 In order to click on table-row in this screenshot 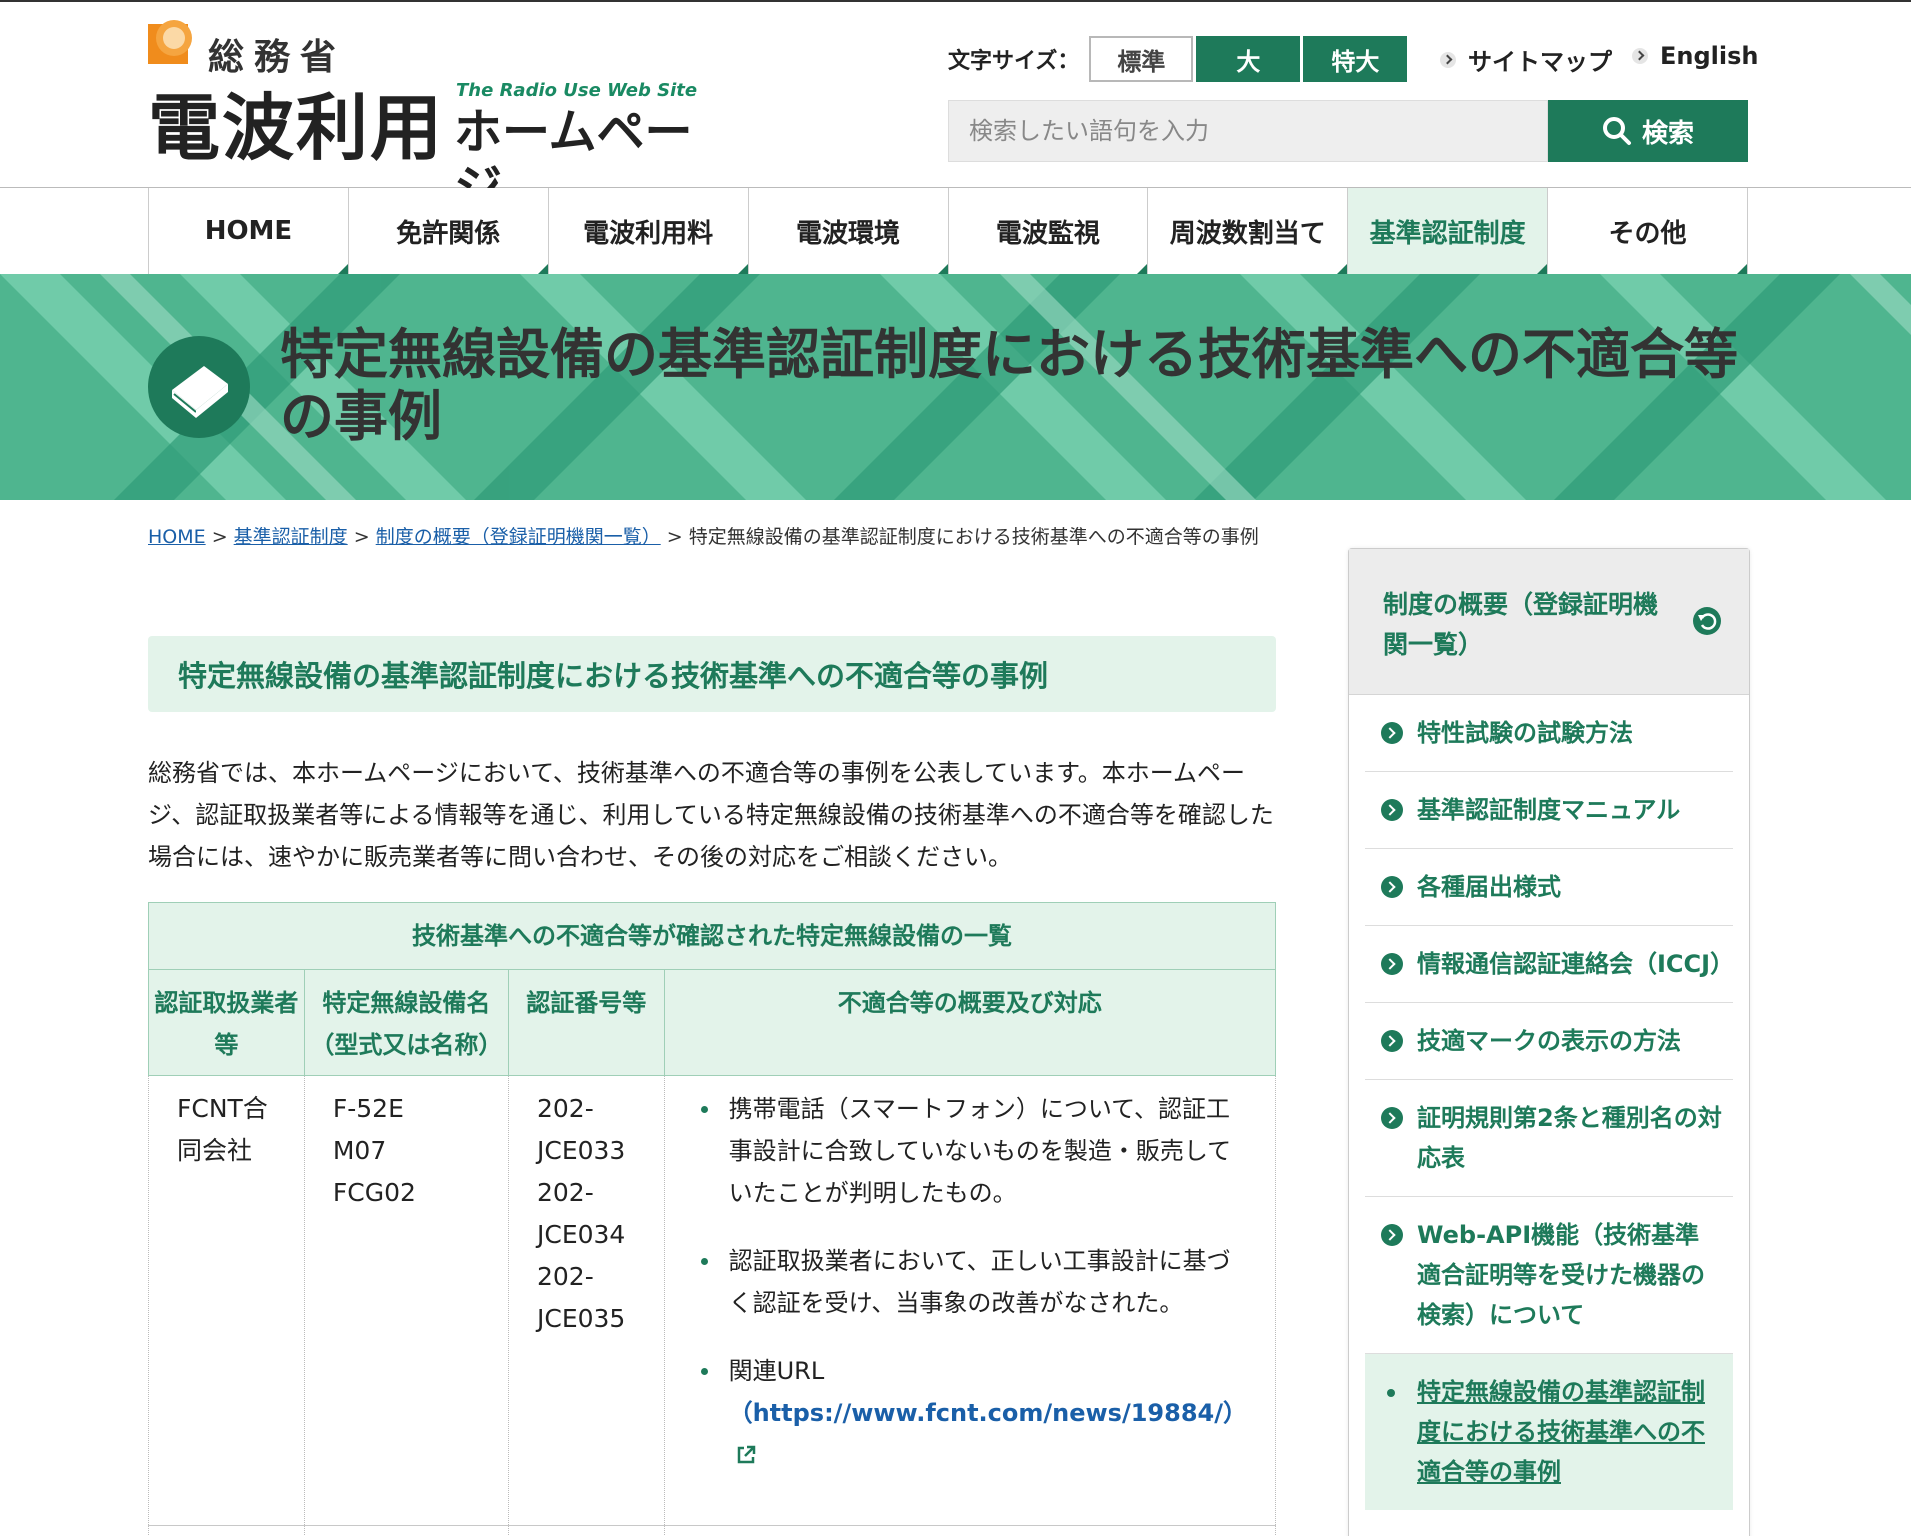, I will do `click(712, 1530)`.